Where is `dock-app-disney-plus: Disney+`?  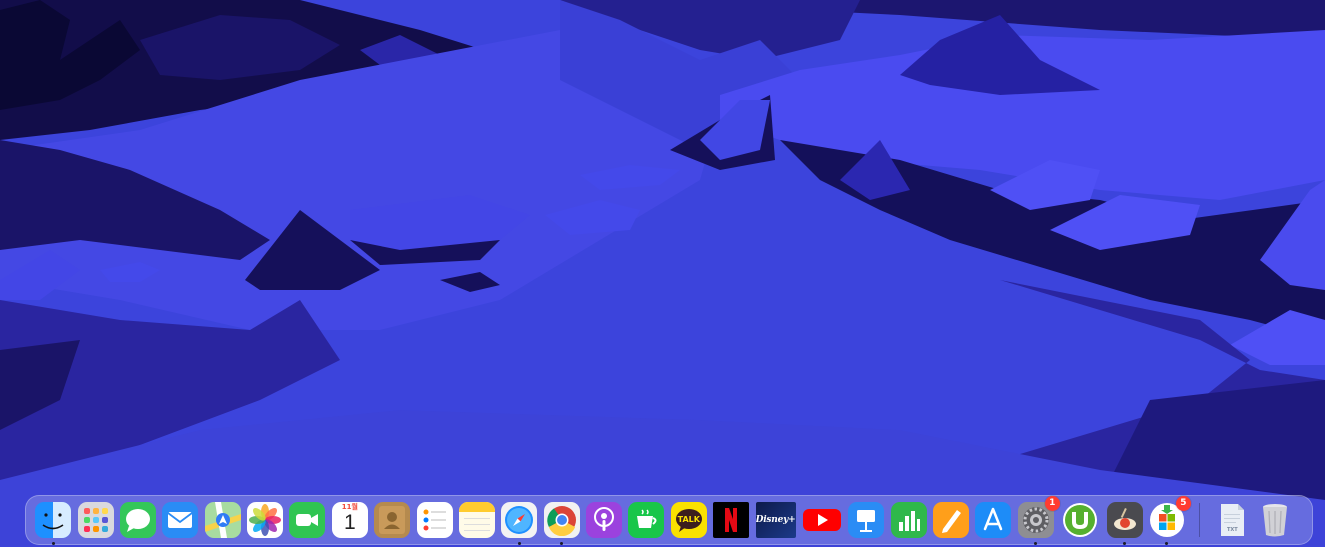 dock-app-disney-plus: Disney+ is located at coordinates (775, 520).